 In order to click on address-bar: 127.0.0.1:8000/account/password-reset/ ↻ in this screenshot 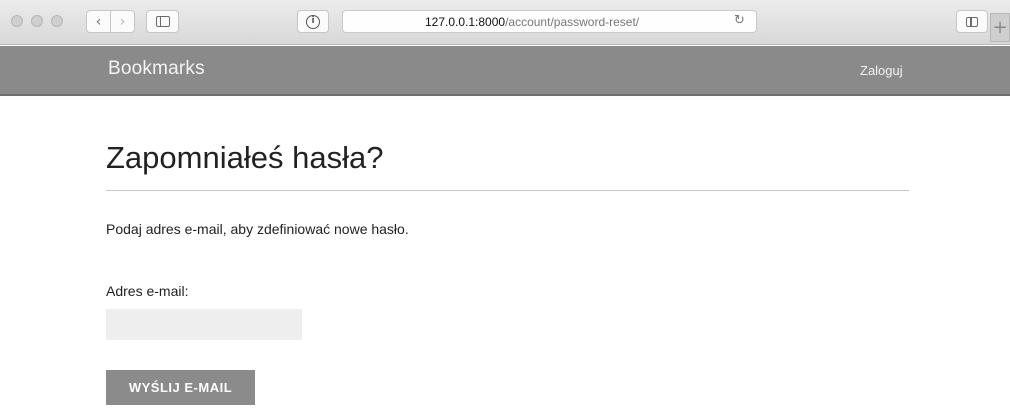, I will do `click(549, 21)`.